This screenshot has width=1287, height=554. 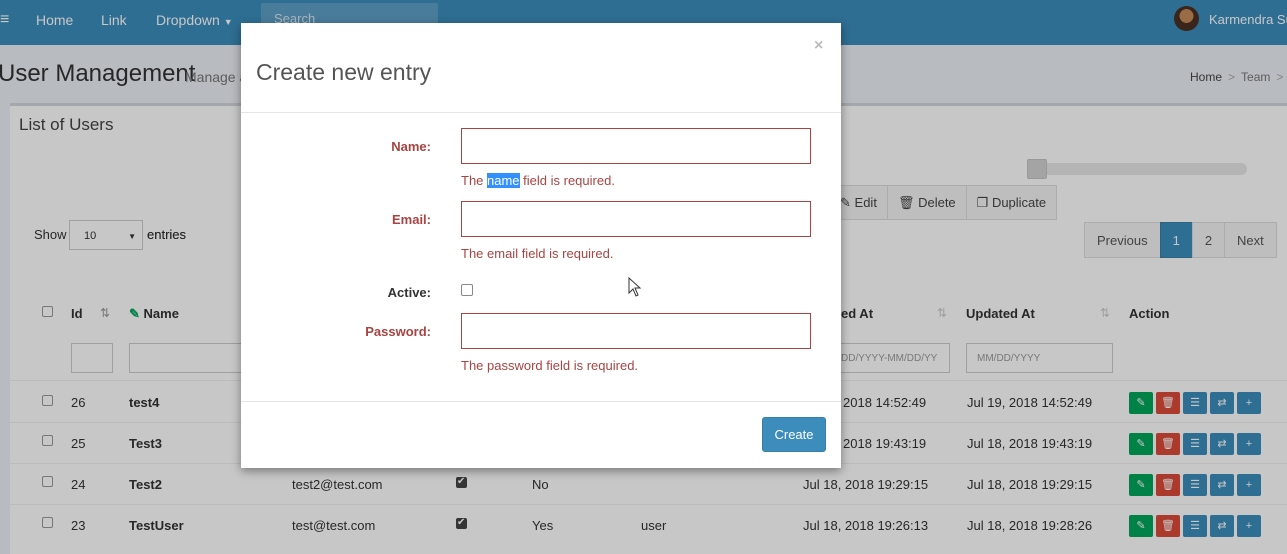 I want to click on name-error-post: field is required., so click(x=567, y=180).